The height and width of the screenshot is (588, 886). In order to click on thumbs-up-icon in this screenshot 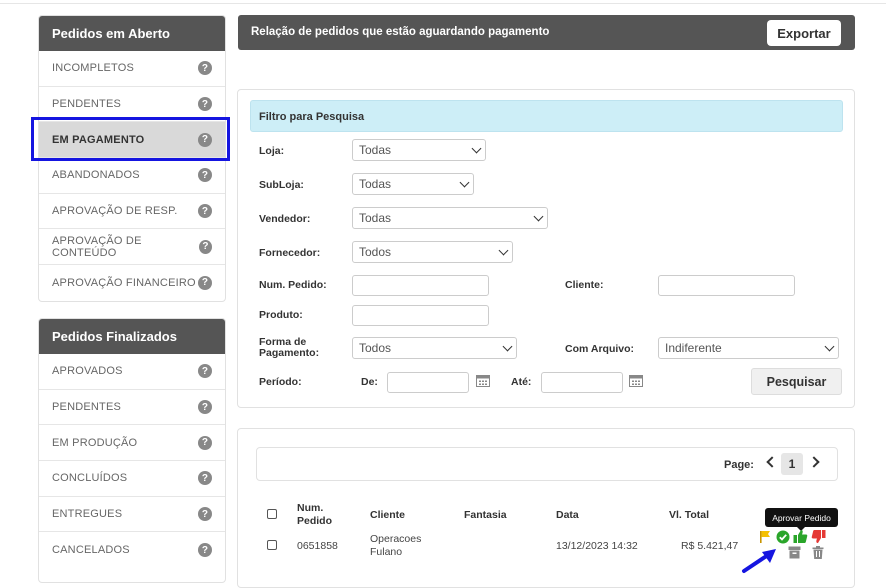, I will do `click(800, 536)`.